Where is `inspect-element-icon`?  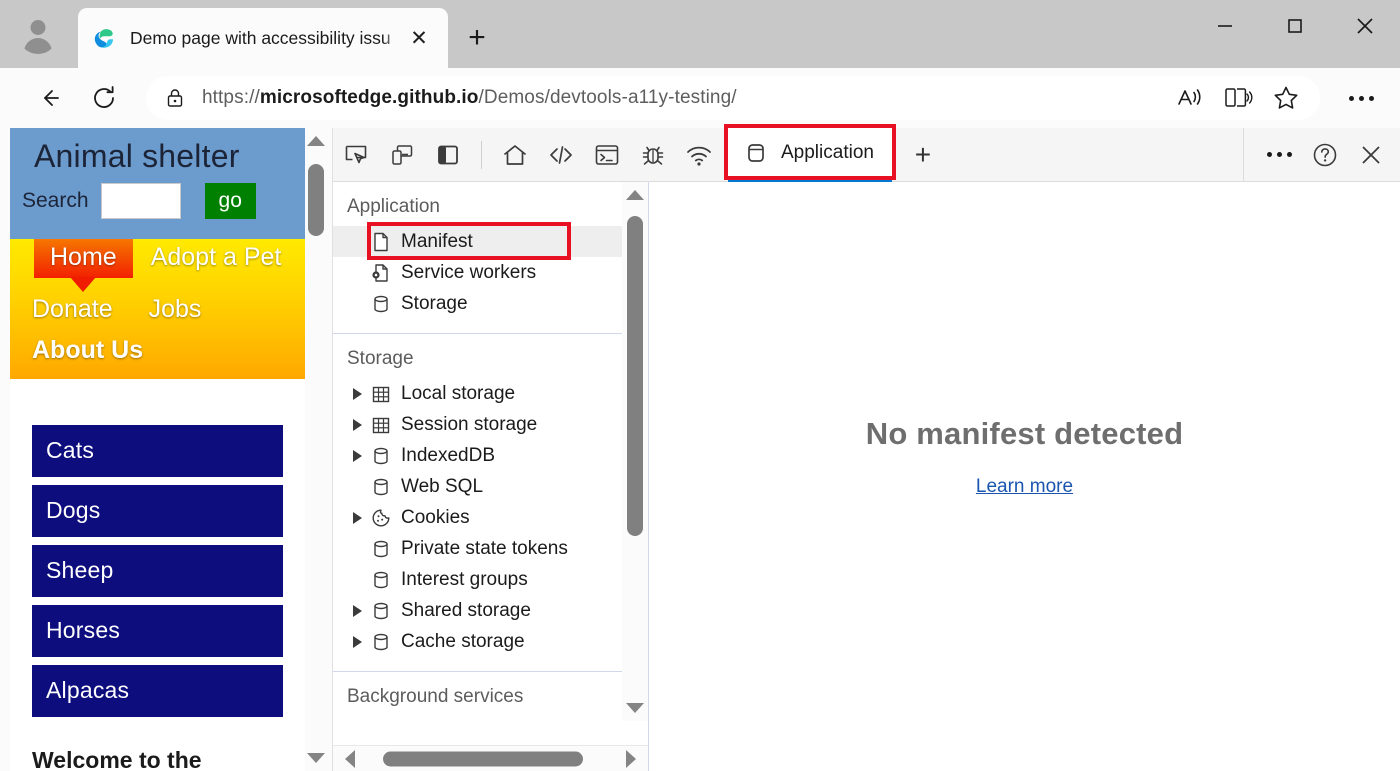
inspect-element-icon is located at coordinates (356, 155).